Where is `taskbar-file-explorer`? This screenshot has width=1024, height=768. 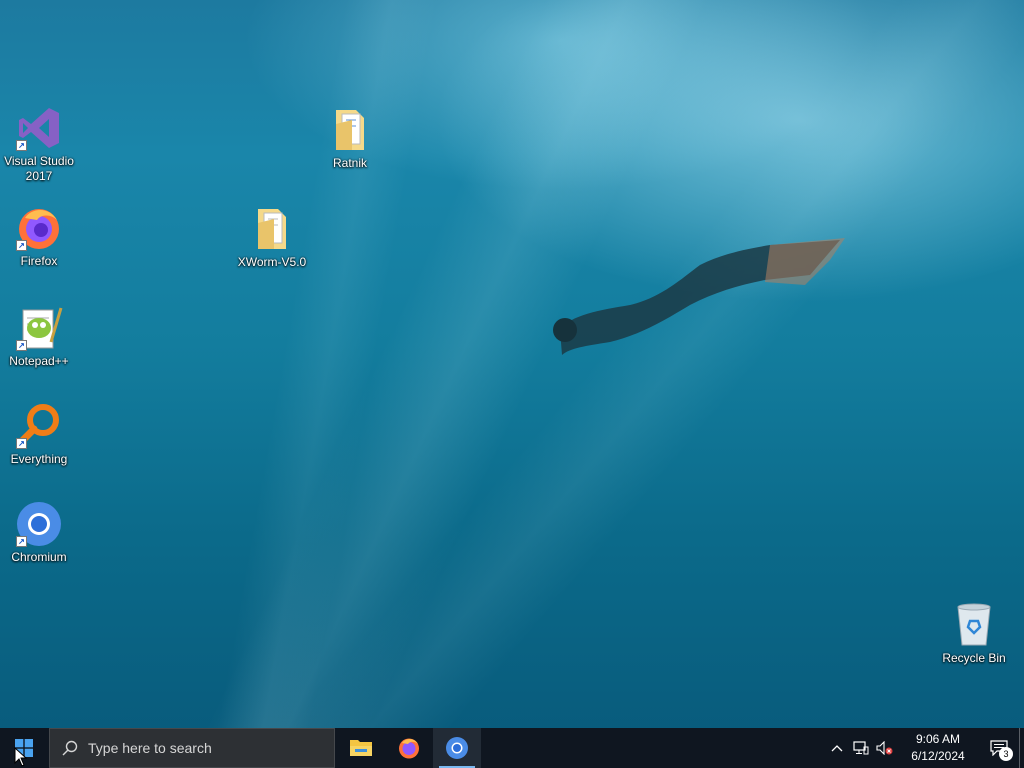
taskbar-file-explorer is located at coordinates (361, 748).